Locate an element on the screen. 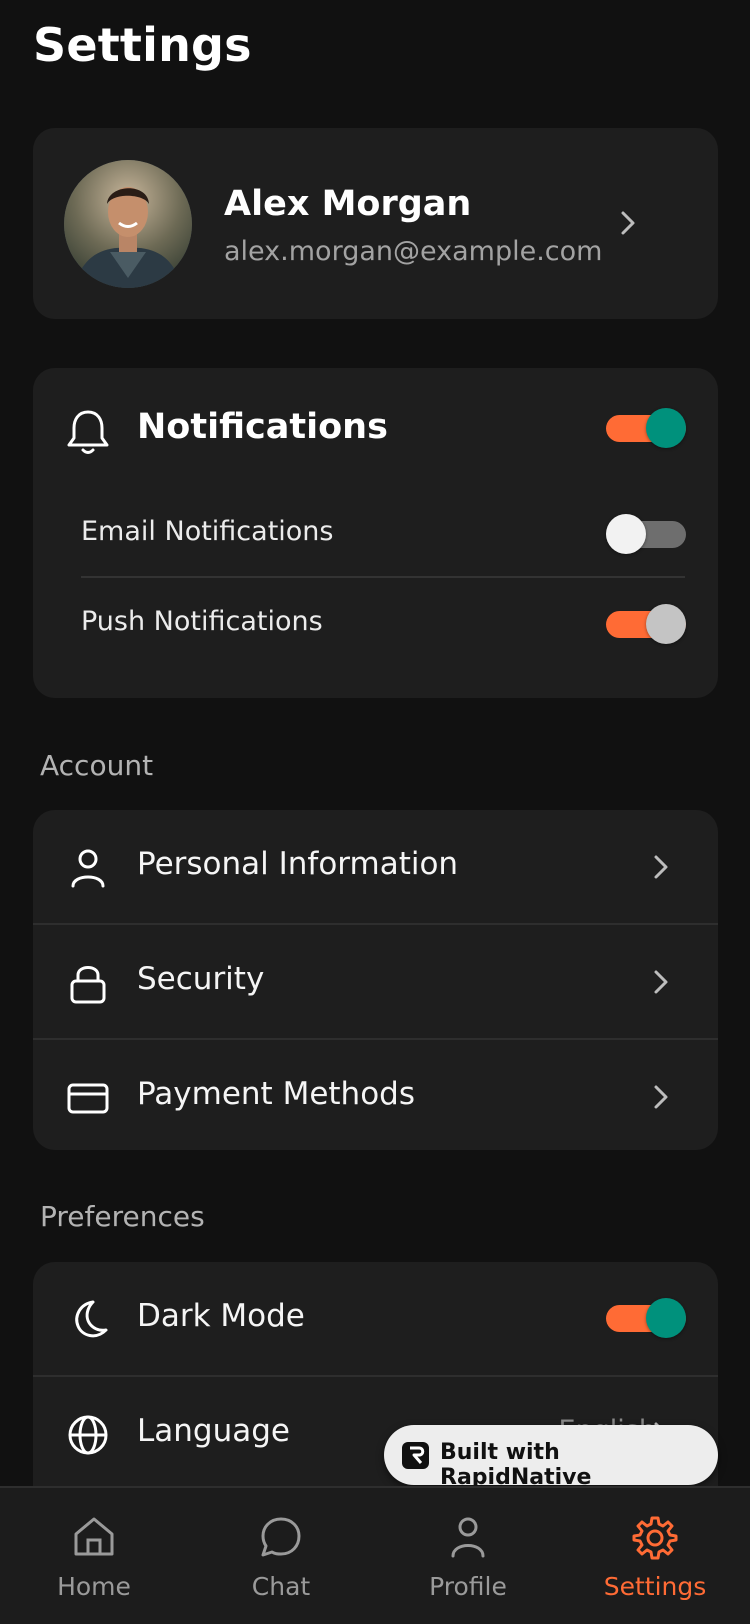  dark-mode-toggle is located at coordinates (646, 1318).